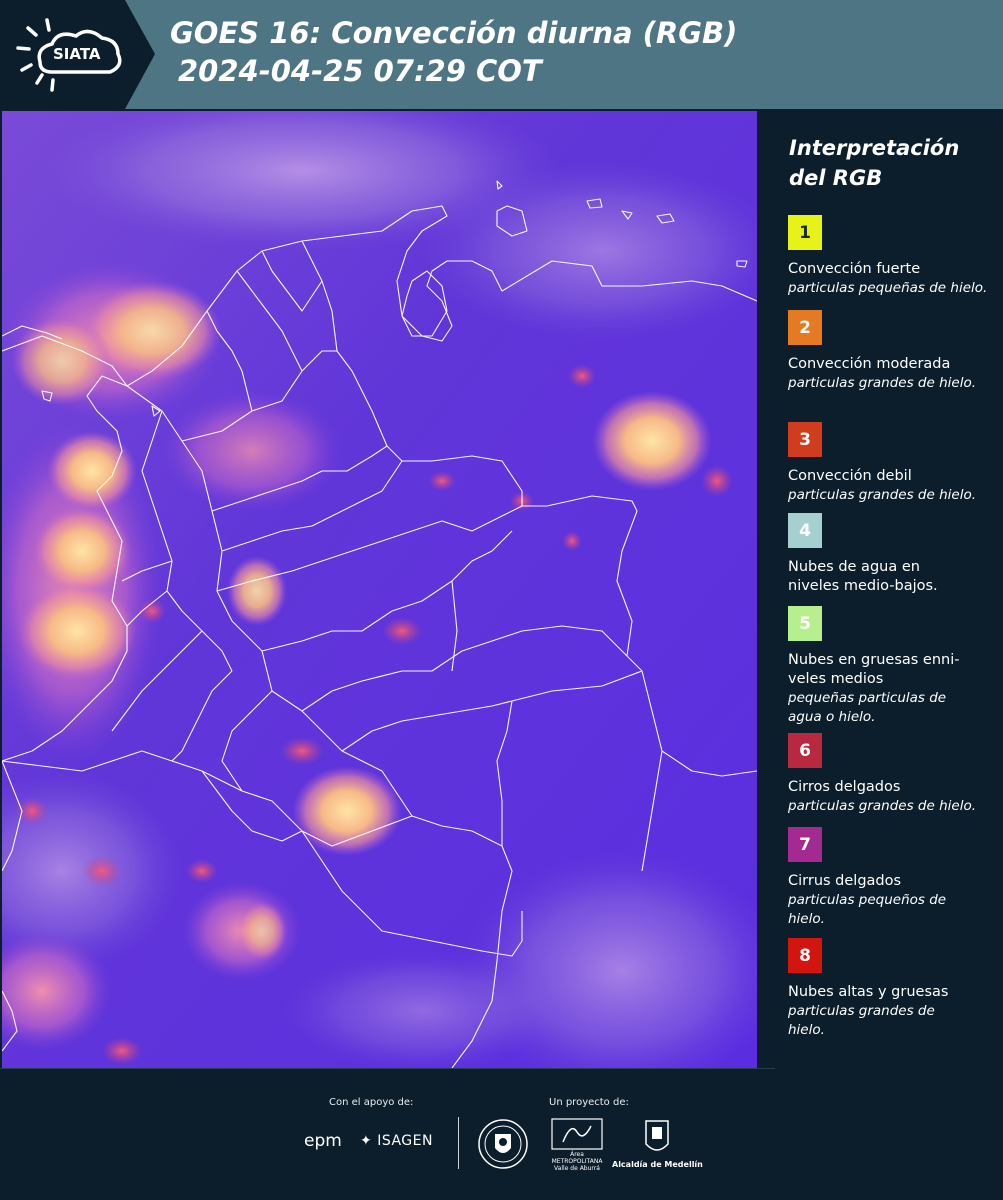 Image resolution: width=1003 pixels, height=1200 pixels. What do you see at coordinates (890, 554) in the screenshot?
I see `legend-item-4: 4 Nubes de agua en niveles medio-bajos.` at bounding box center [890, 554].